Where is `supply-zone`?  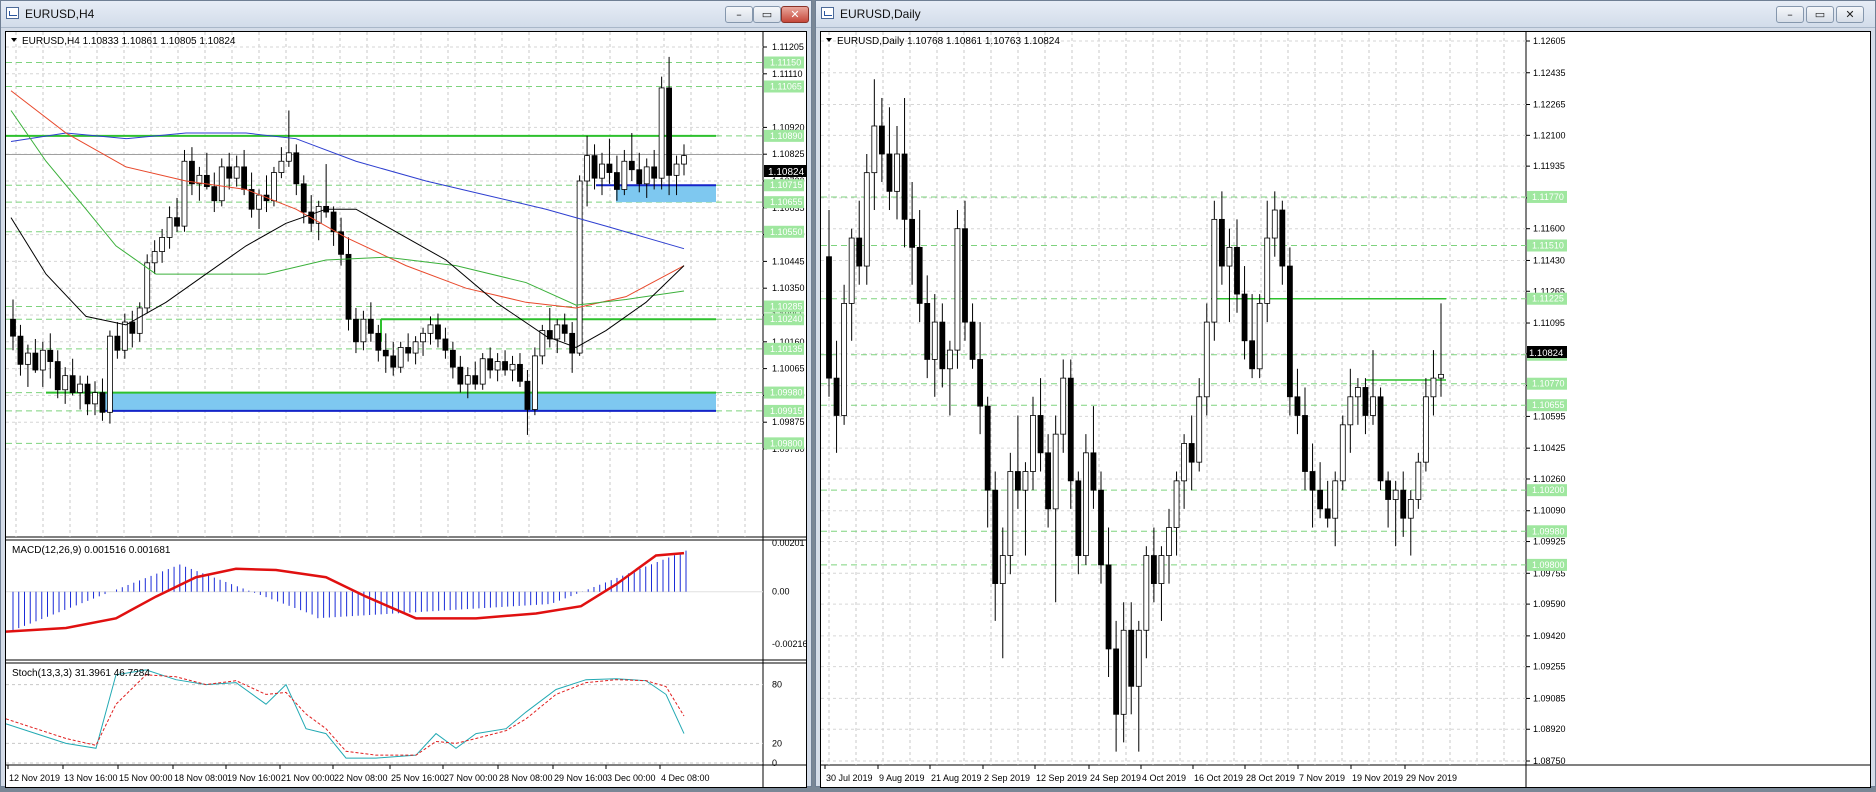
supply-zone is located at coordinates (666, 194).